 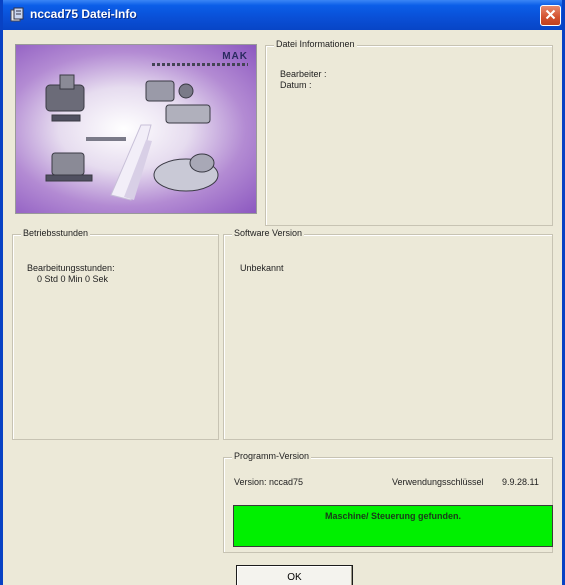 What do you see at coordinates (294, 575) in the screenshot?
I see `ok-button: OK` at bounding box center [294, 575].